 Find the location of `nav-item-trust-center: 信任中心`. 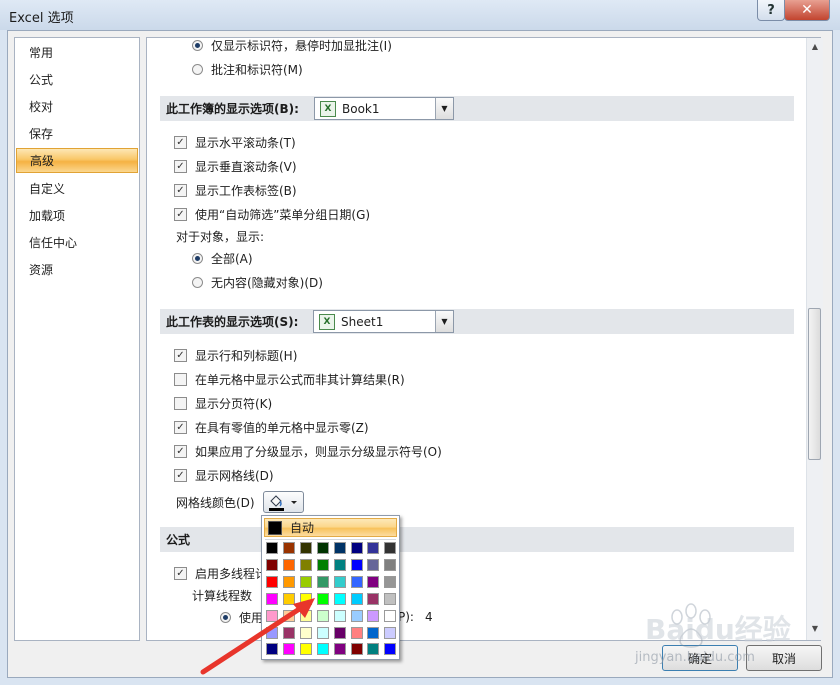

nav-item-trust-center: 信任中心 is located at coordinates (77, 243).